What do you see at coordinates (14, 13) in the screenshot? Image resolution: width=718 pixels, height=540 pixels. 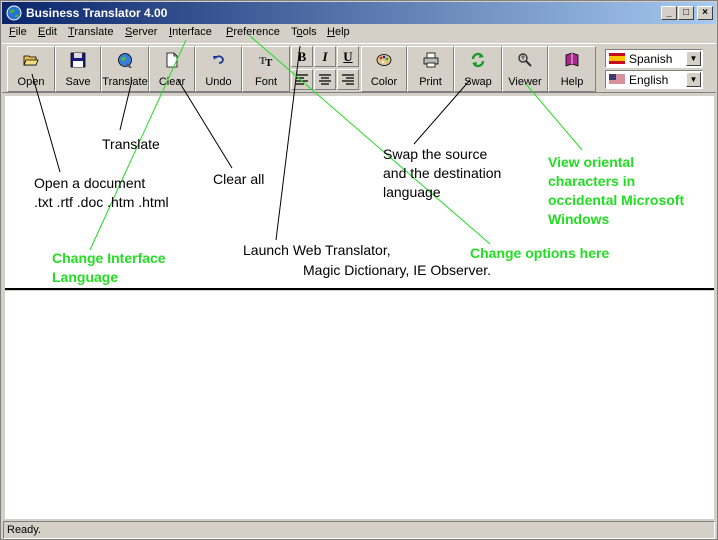 I see `globe-app-icon` at bounding box center [14, 13].